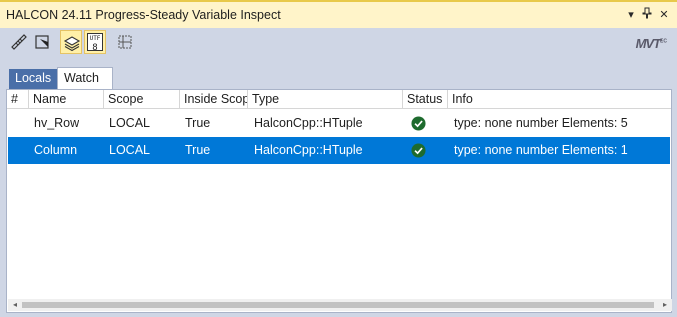 The height and width of the screenshot is (317, 677). I want to click on horizontal-scrollbar: ◂ ▸, so click(340, 305).